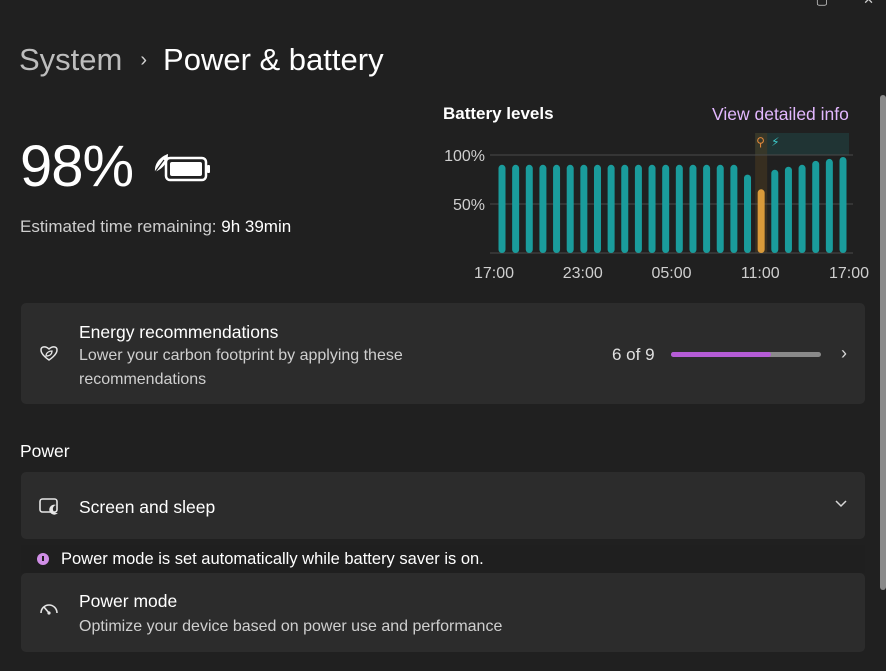  What do you see at coordinates (802, 144) in the screenshot?
I see `chart-highlight-band` at bounding box center [802, 144].